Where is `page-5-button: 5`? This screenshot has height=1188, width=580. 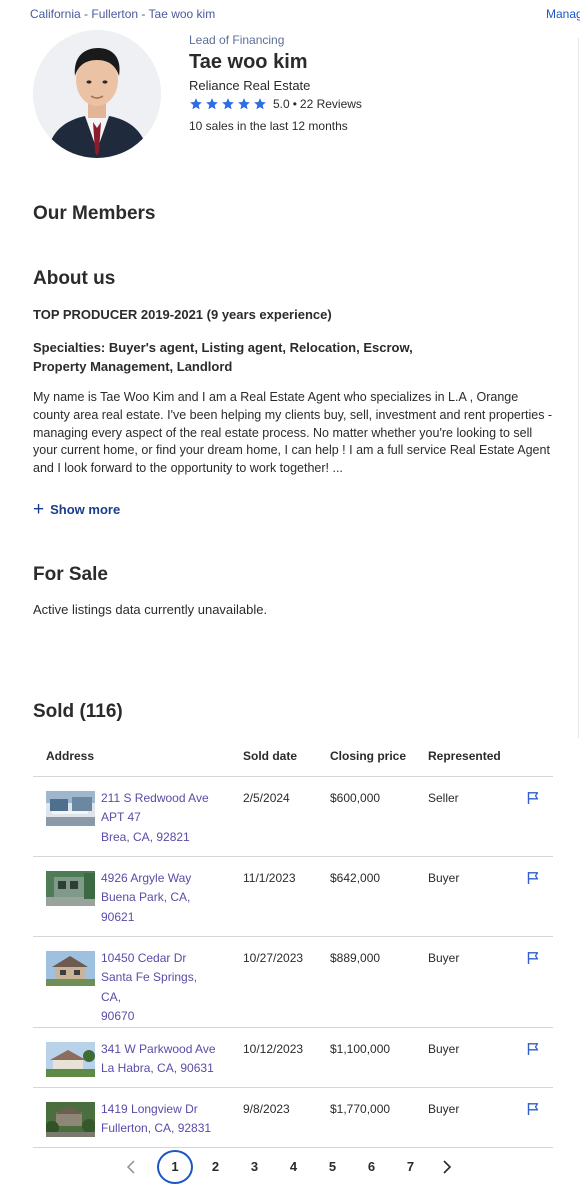 page-5-button: 5 is located at coordinates (332, 1167).